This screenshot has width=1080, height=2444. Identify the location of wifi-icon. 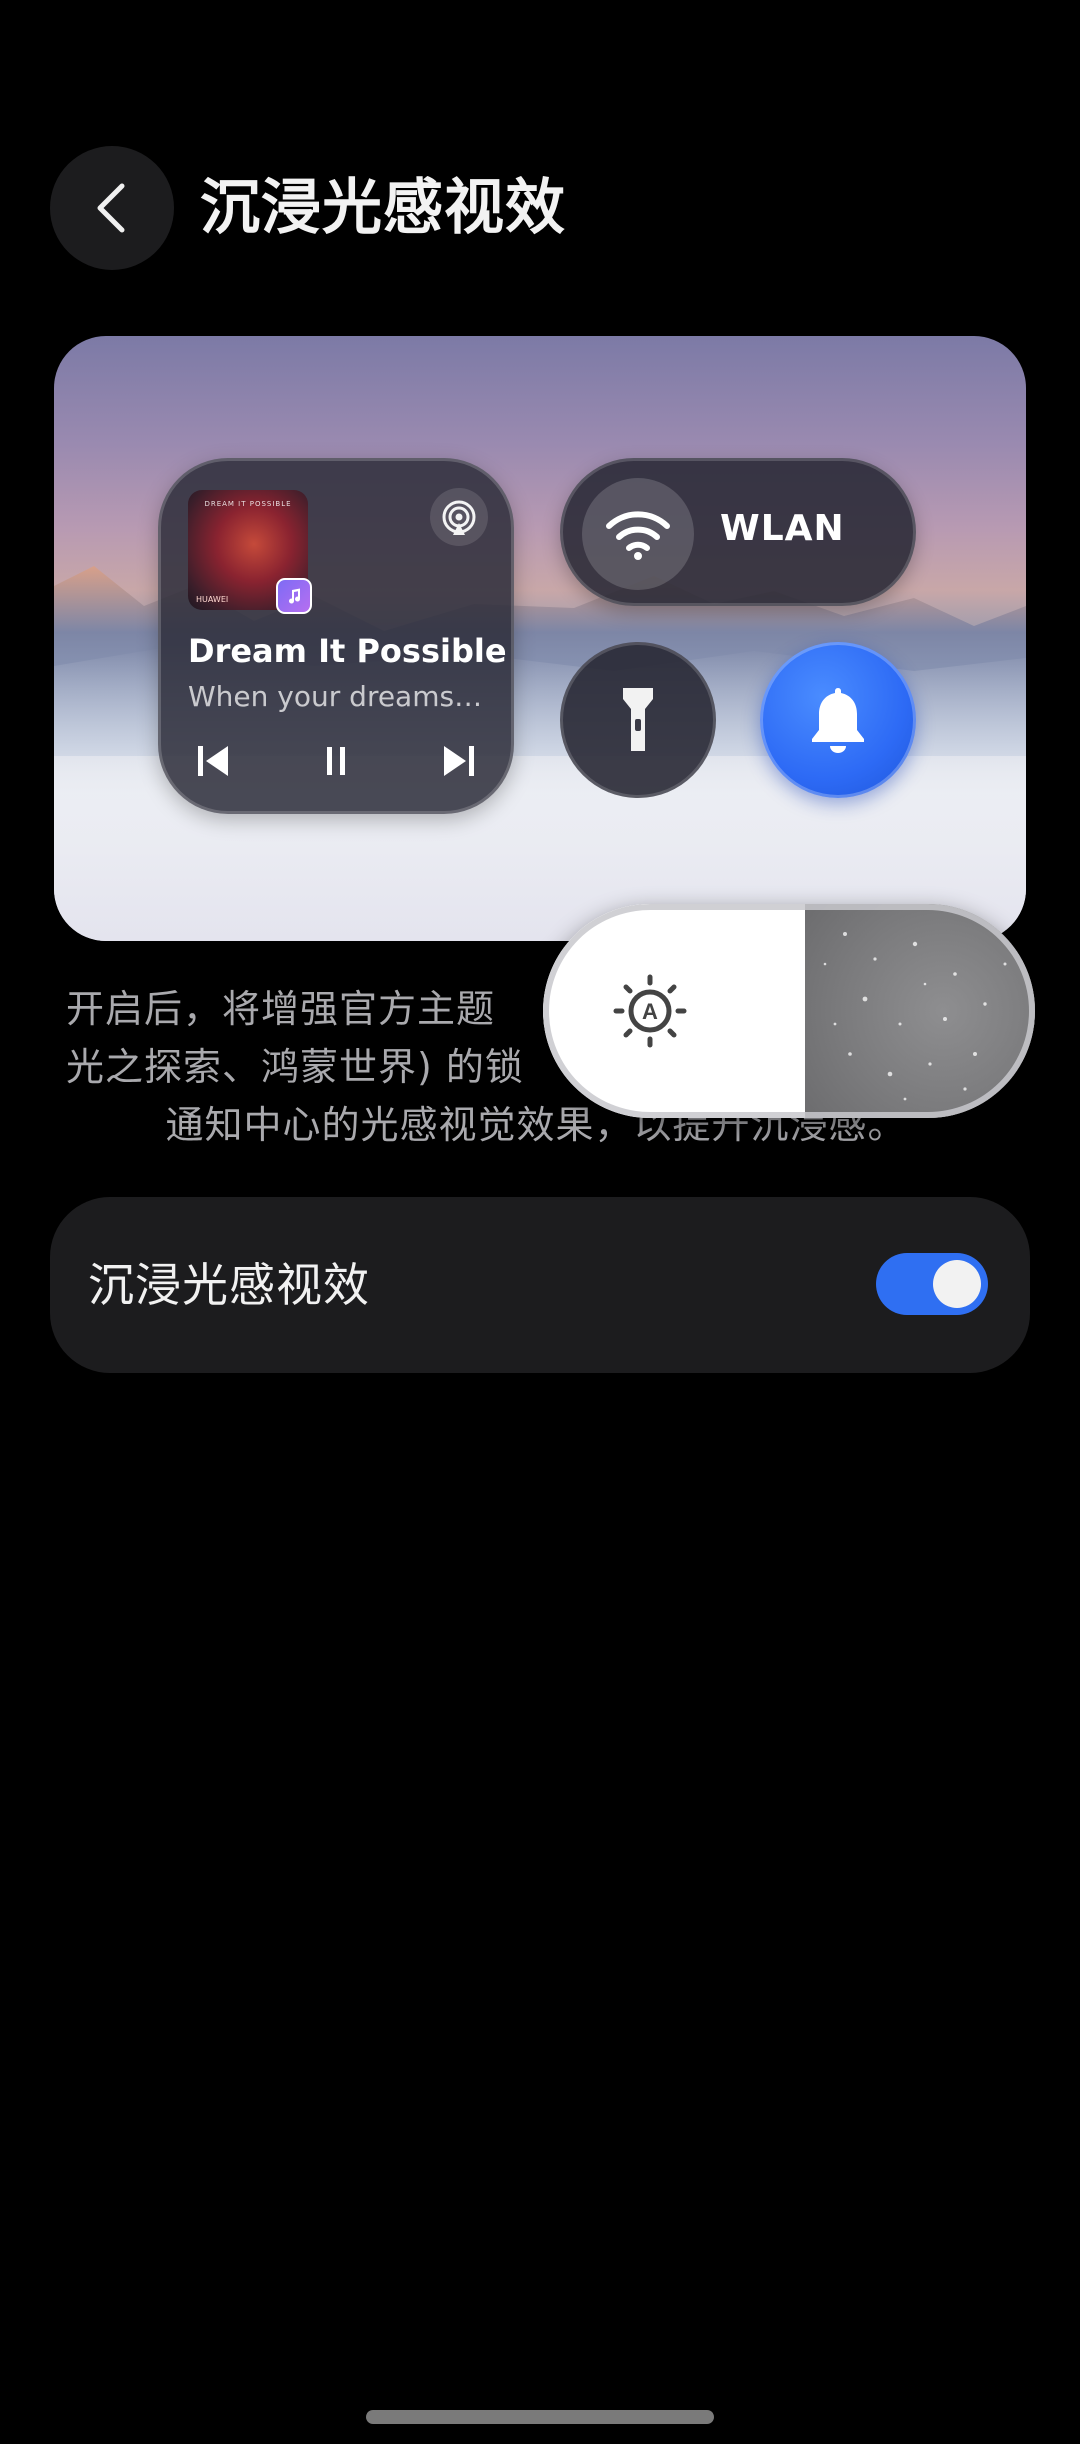
(638, 534).